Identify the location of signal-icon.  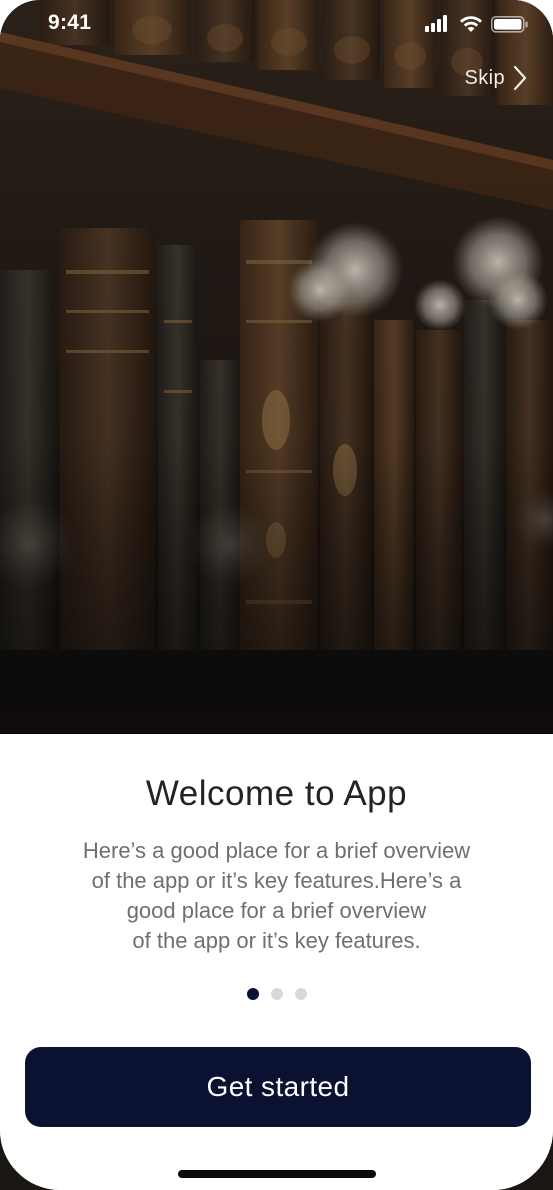
(436, 23).